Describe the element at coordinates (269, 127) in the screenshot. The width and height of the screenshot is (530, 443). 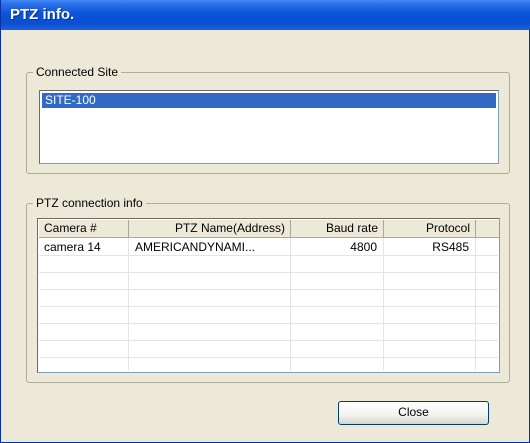
I see `connected-site-list: SITE-100` at that location.